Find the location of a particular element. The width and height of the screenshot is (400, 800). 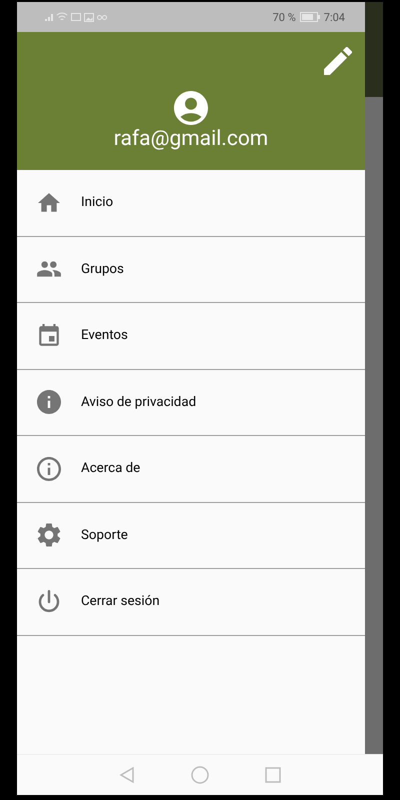

battery-percent: 70 % is located at coordinates (284, 17).